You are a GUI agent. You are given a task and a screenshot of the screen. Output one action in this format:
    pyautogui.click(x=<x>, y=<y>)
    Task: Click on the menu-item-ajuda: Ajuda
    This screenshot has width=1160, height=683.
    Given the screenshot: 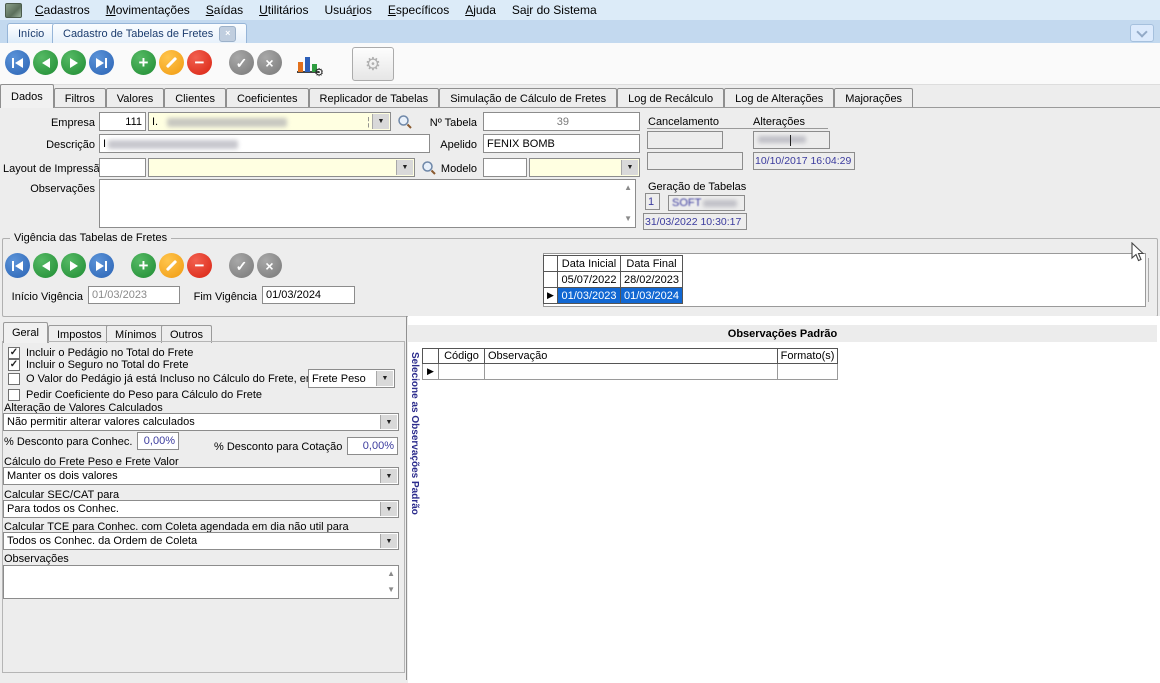 What is the action you would take?
    pyautogui.click(x=480, y=10)
    